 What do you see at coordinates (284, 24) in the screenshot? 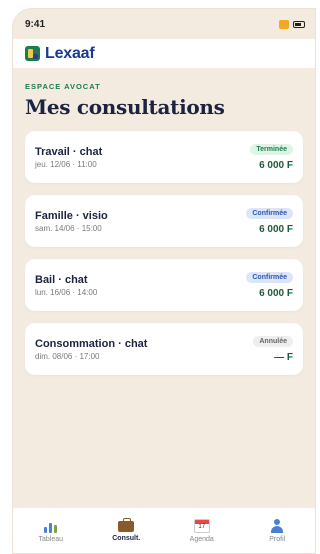
I see `wifi-icon` at bounding box center [284, 24].